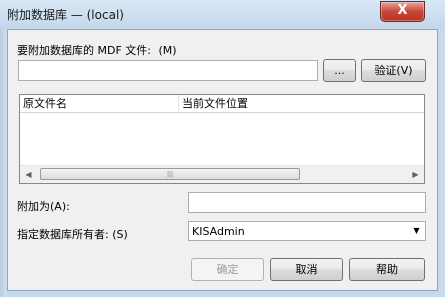 This screenshot has width=445, height=297. What do you see at coordinates (306, 269) in the screenshot?
I see `cancel-button: 取消` at bounding box center [306, 269].